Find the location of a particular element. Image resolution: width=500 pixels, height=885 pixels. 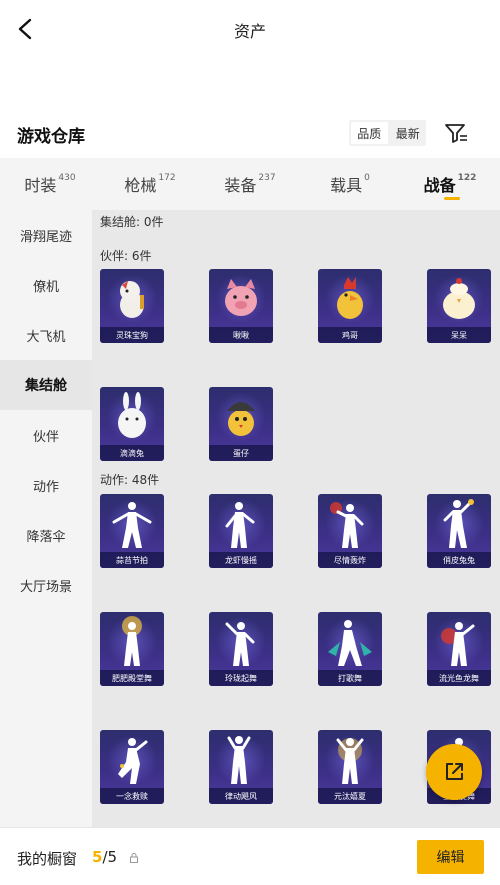

rabbit-figure-icon is located at coordinates (132, 415).